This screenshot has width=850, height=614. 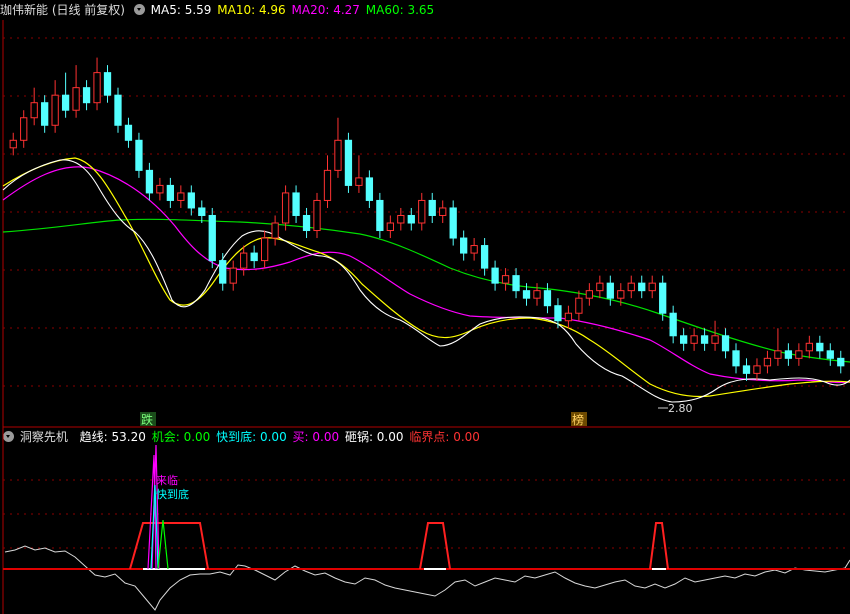 I want to click on tag-right: 榜, so click(x=578, y=419).